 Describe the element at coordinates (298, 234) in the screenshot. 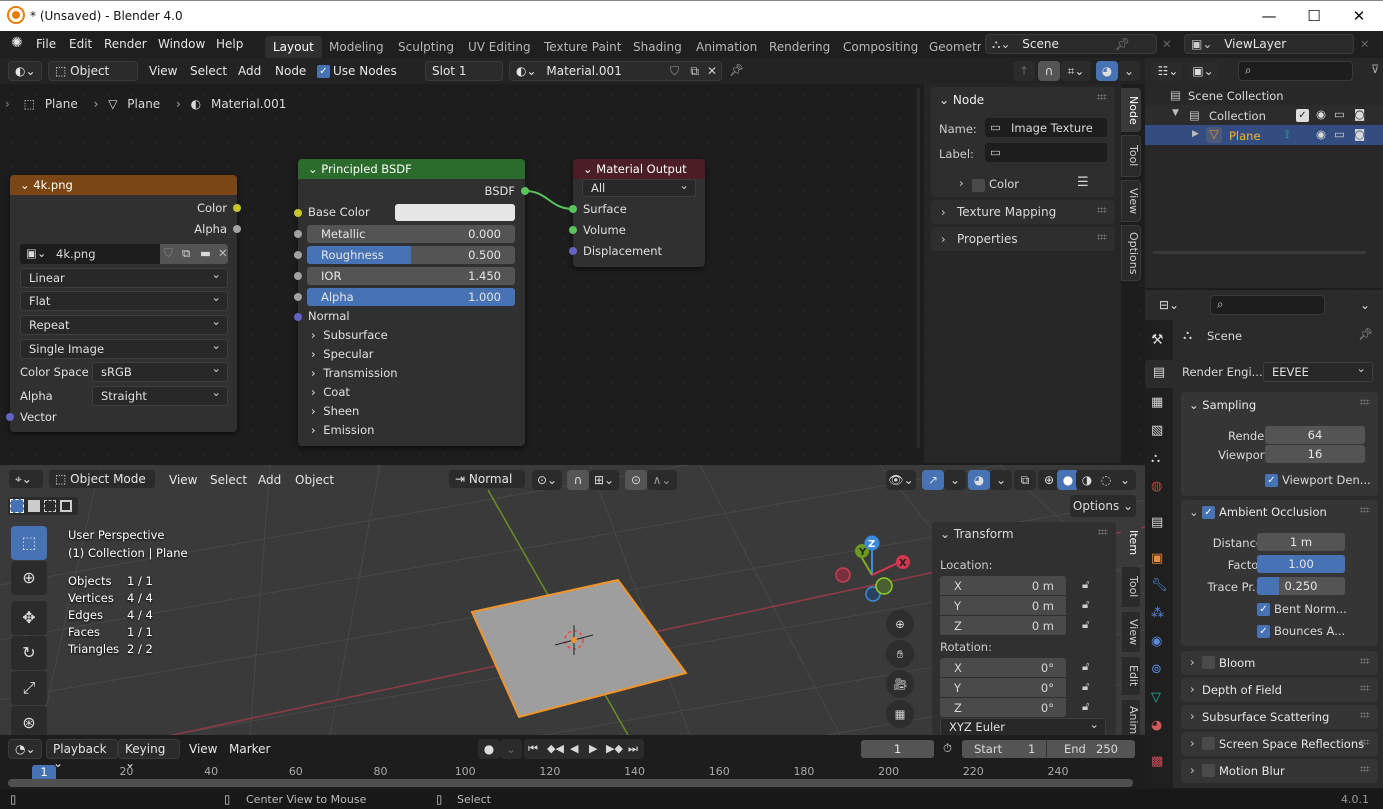

I see `socket-metallic` at that location.